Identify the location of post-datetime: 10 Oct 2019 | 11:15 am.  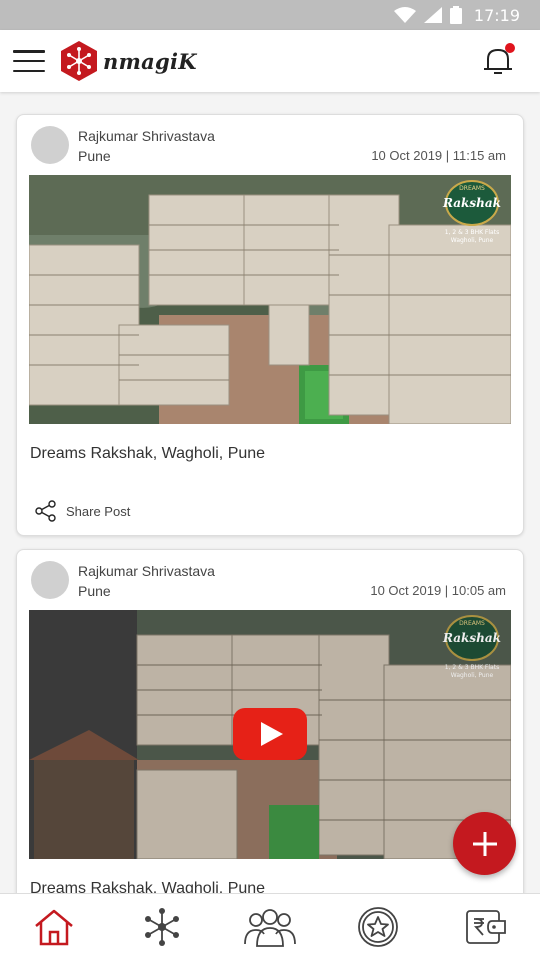
(438, 155).